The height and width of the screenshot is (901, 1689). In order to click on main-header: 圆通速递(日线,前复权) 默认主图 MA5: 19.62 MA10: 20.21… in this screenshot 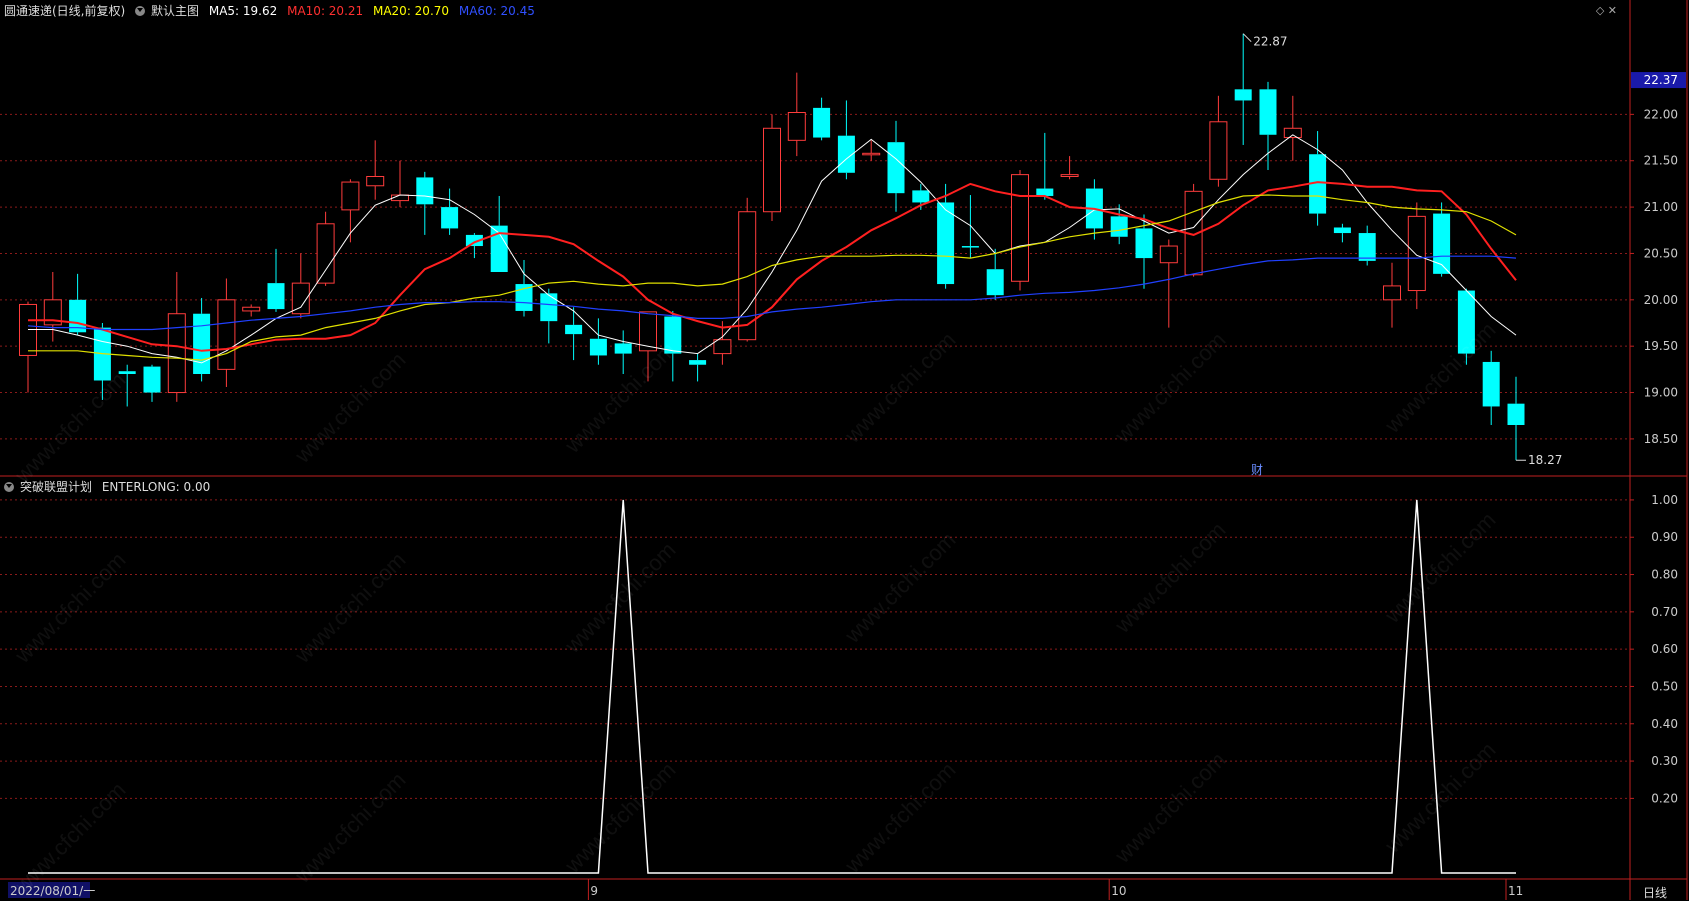, I will do `click(272, 10)`.